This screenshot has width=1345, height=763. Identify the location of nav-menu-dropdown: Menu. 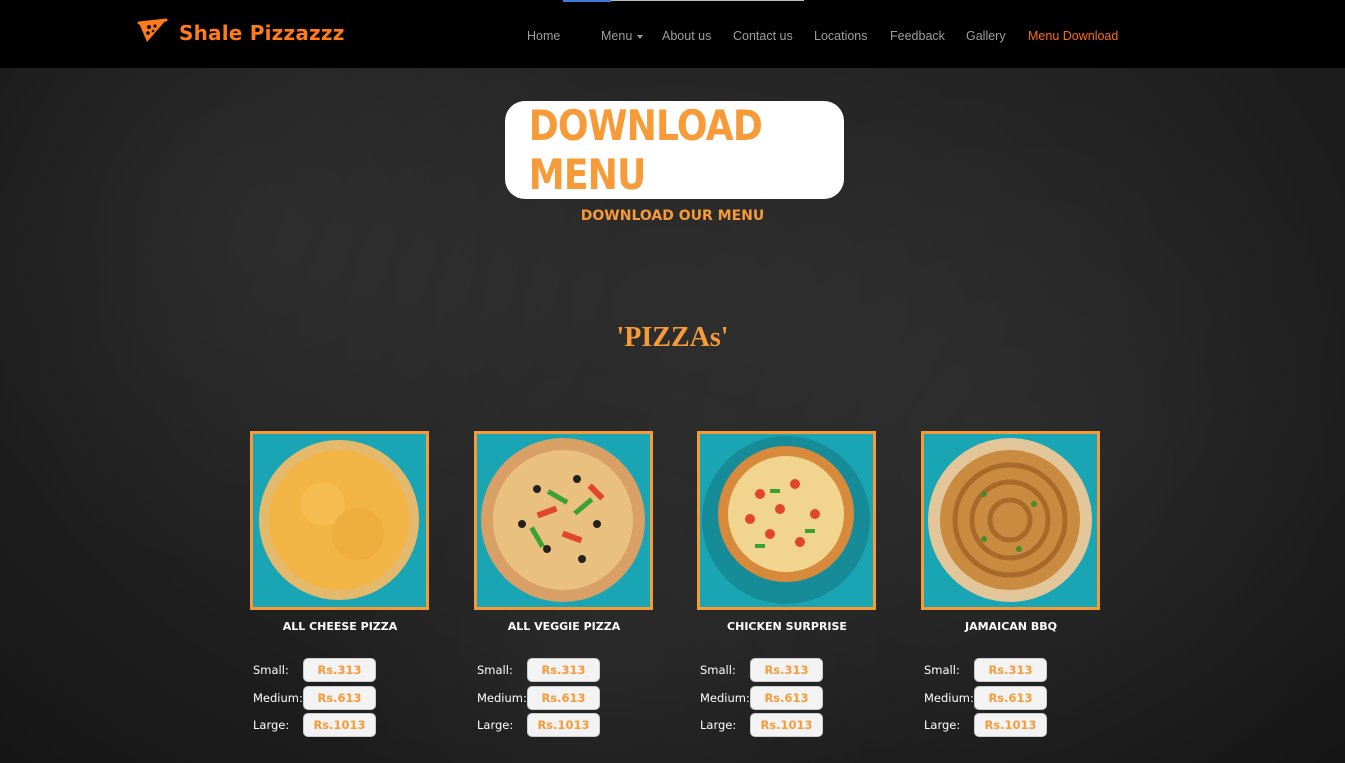
(622, 36).